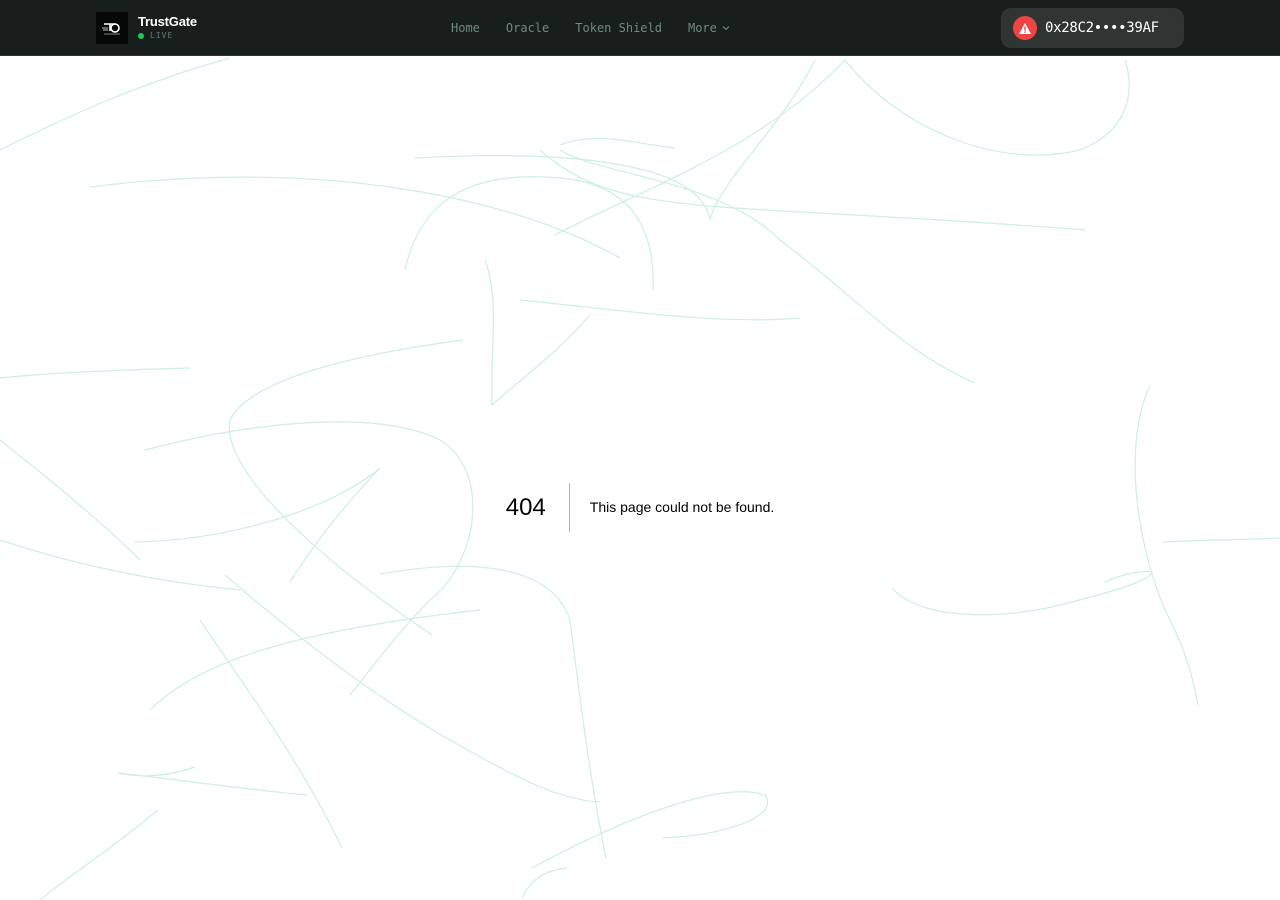 The width and height of the screenshot is (1280, 900). What do you see at coordinates (162, 35) in the screenshot?
I see `live-status-label: LIVE` at bounding box center [162, 35].